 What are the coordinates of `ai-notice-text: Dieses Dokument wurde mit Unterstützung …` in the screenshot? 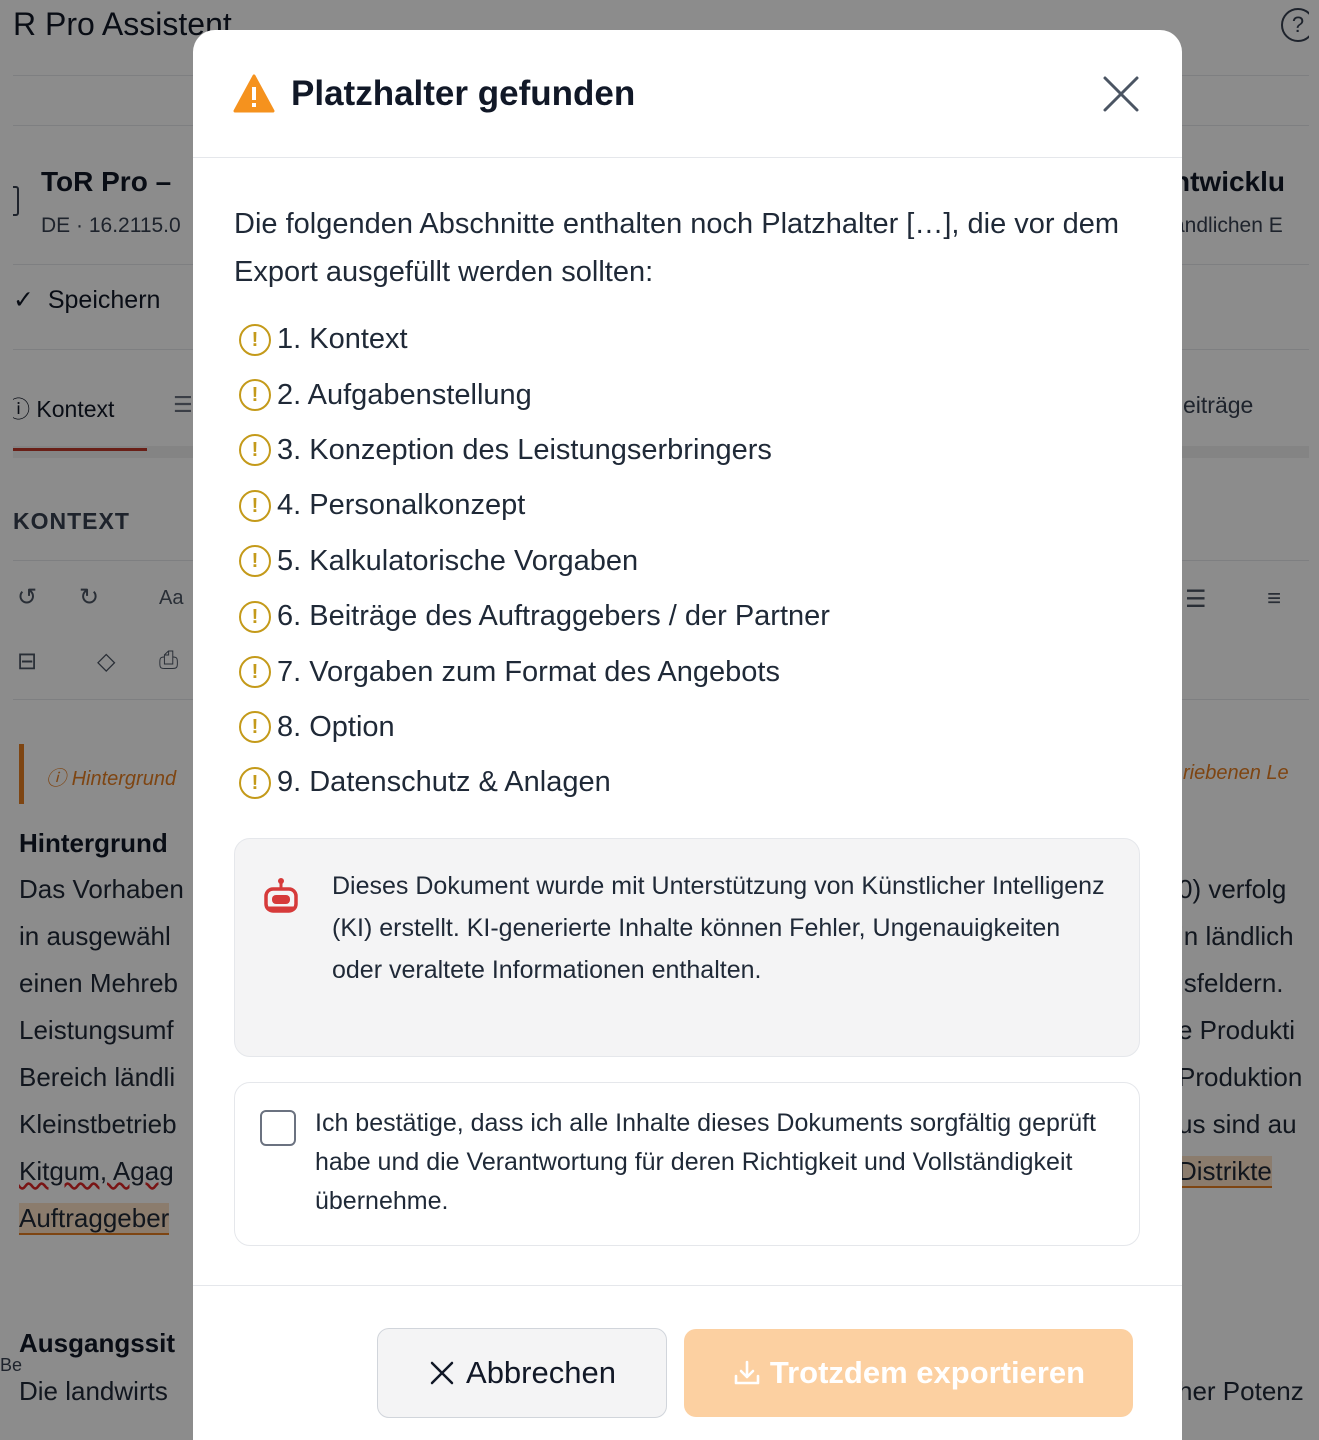 It's located at (718, 928).